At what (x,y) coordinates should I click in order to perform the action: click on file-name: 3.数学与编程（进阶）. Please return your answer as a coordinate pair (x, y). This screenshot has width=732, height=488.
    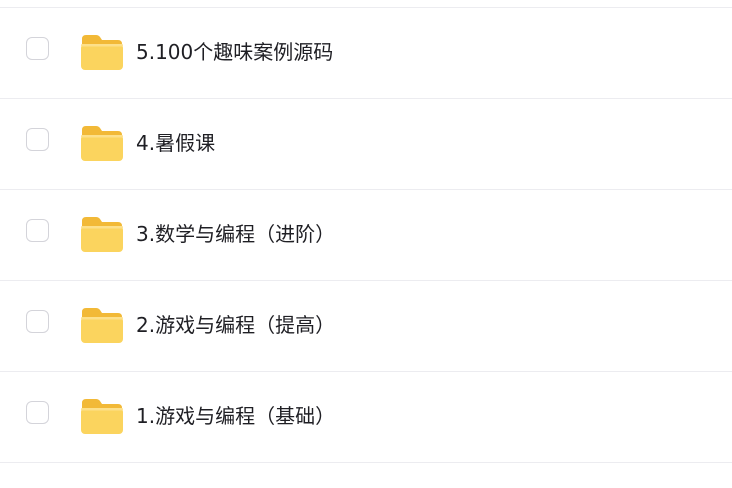
    Looking at the image, I should click on (235, 234).